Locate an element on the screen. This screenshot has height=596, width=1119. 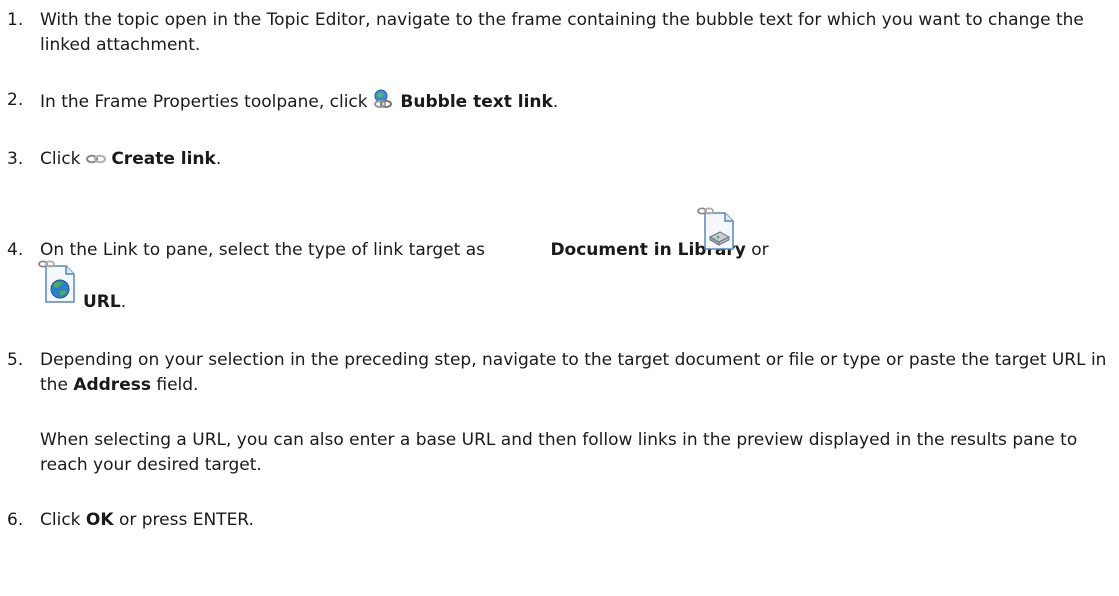
step-number: 2. is located at coordinates (15, 100).